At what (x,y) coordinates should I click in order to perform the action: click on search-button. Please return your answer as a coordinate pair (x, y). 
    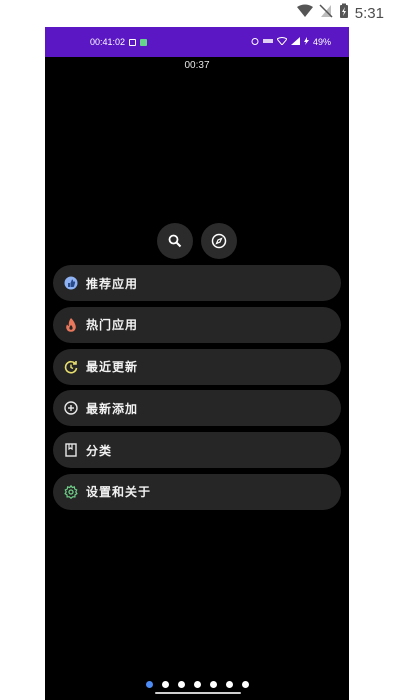
    Looking at the image, I should click on (175, 241).